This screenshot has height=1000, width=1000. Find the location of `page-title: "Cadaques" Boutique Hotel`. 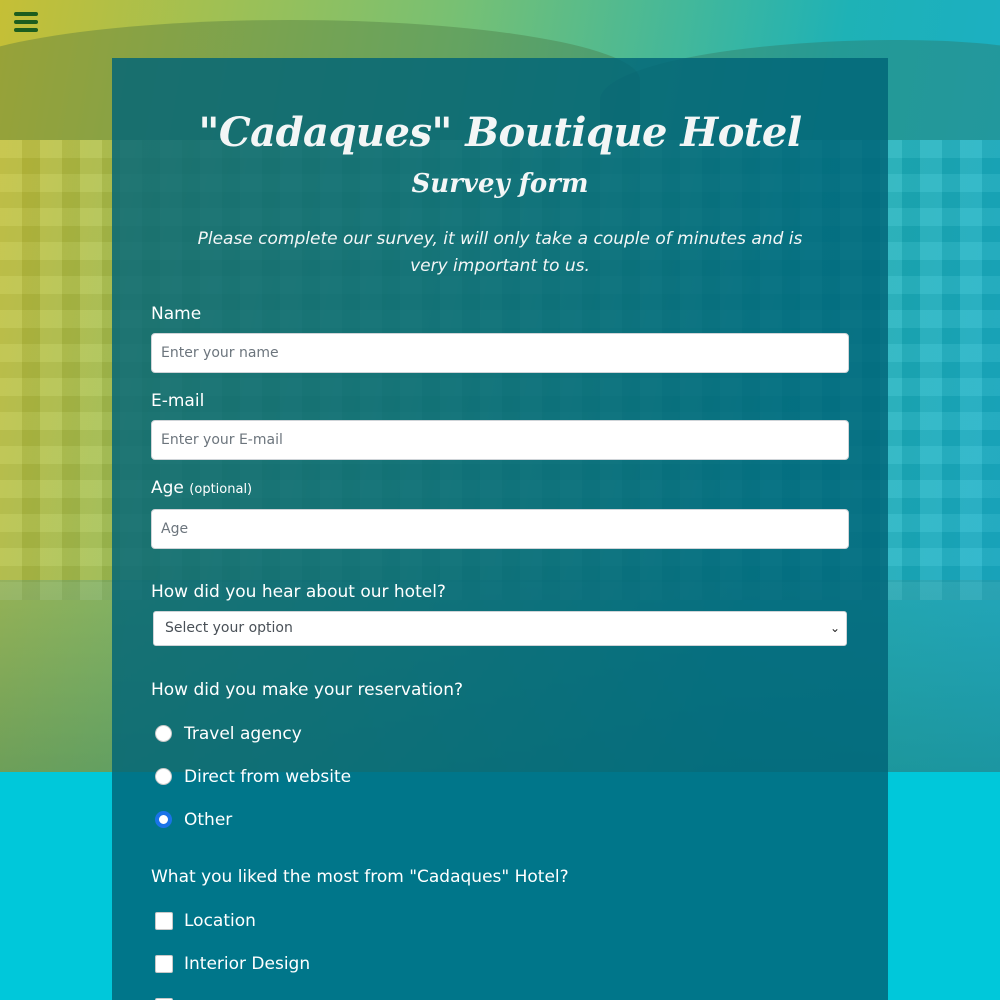

page-title: "Cadaques" Boutique Hotel is located at coordinates (500, 132).